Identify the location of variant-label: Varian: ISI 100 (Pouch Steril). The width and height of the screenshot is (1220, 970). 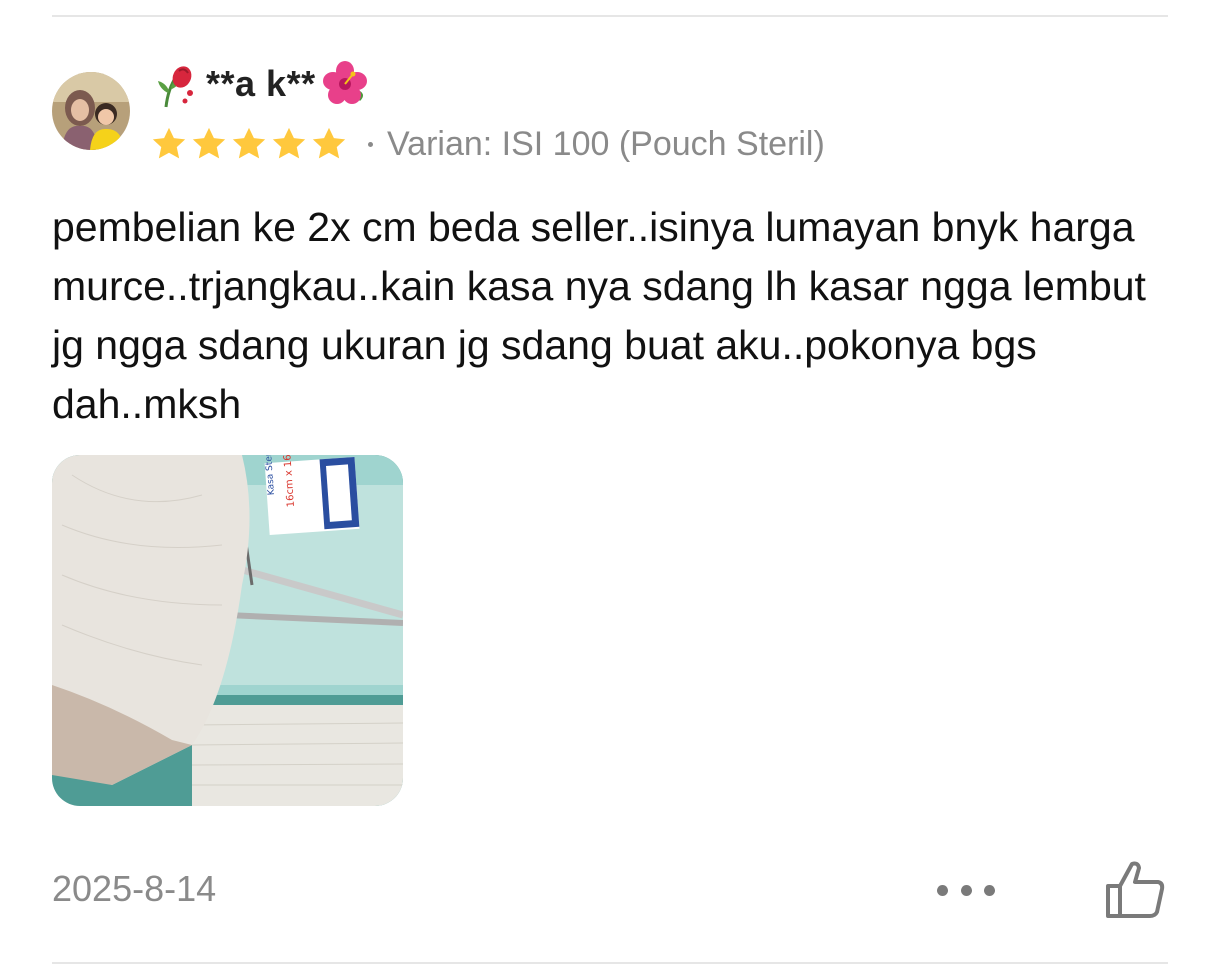
(606, 143).